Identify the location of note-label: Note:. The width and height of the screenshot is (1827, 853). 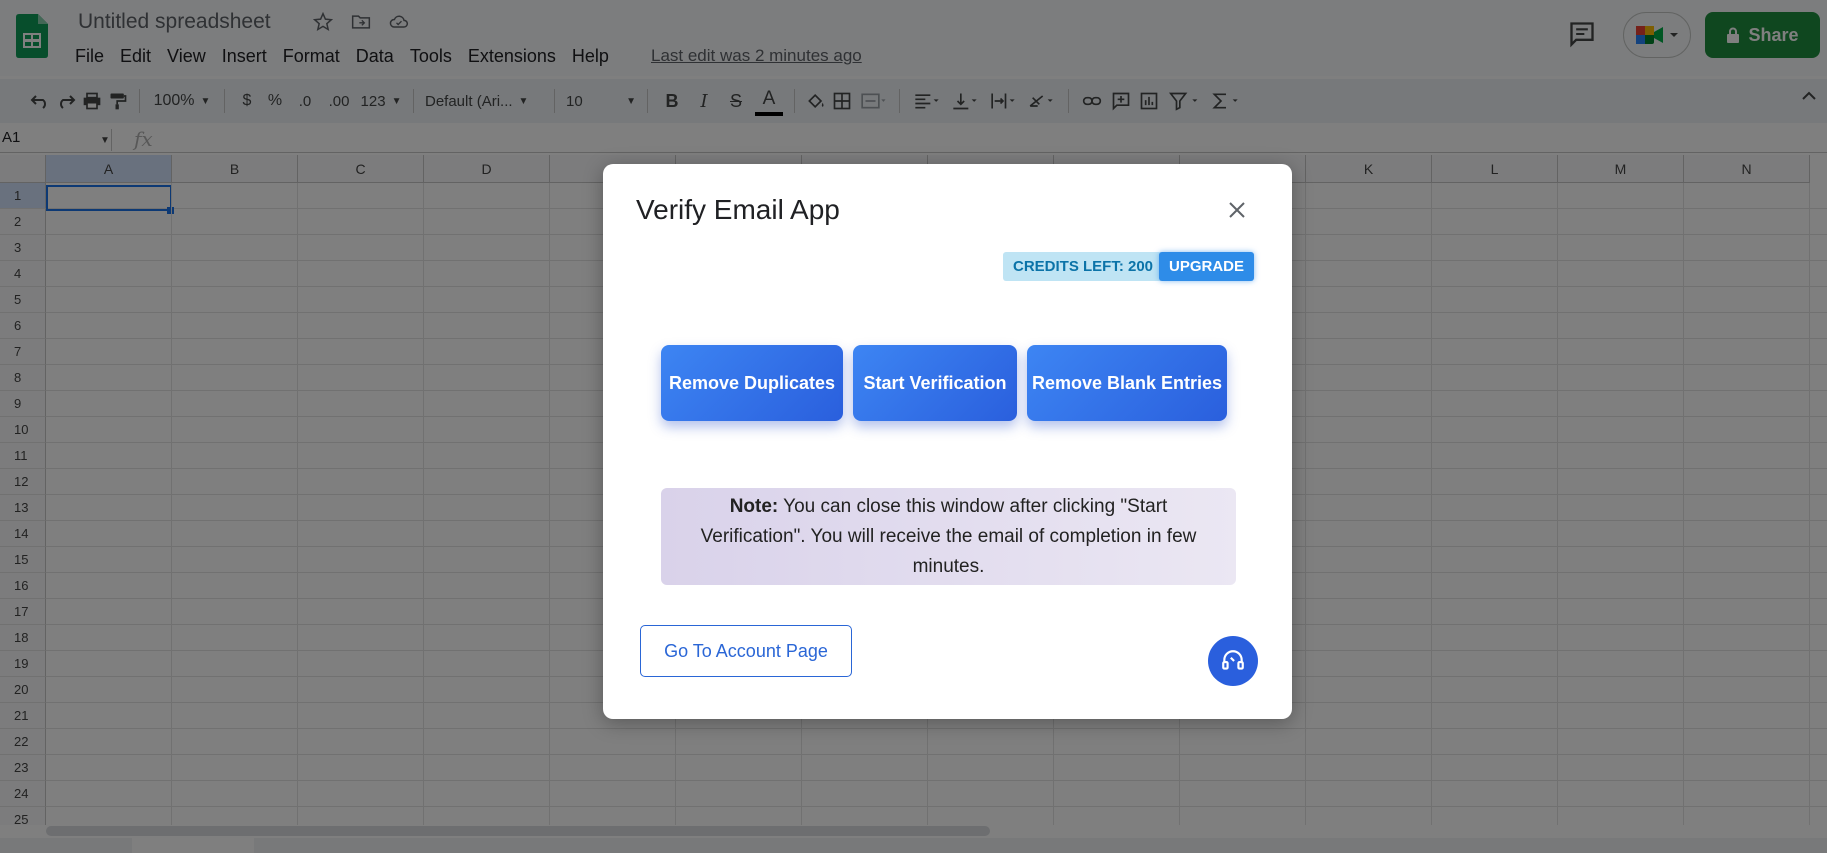
(754, 506).